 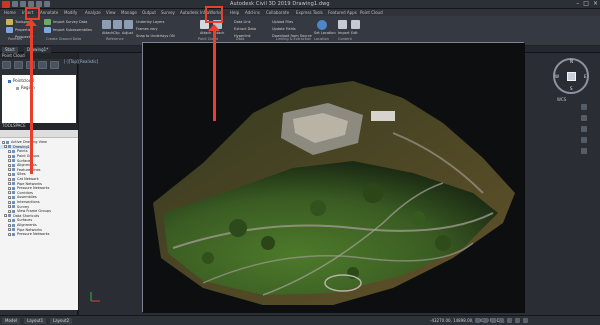 I want to click on application-menu-icon, so click(x=6, y=4).